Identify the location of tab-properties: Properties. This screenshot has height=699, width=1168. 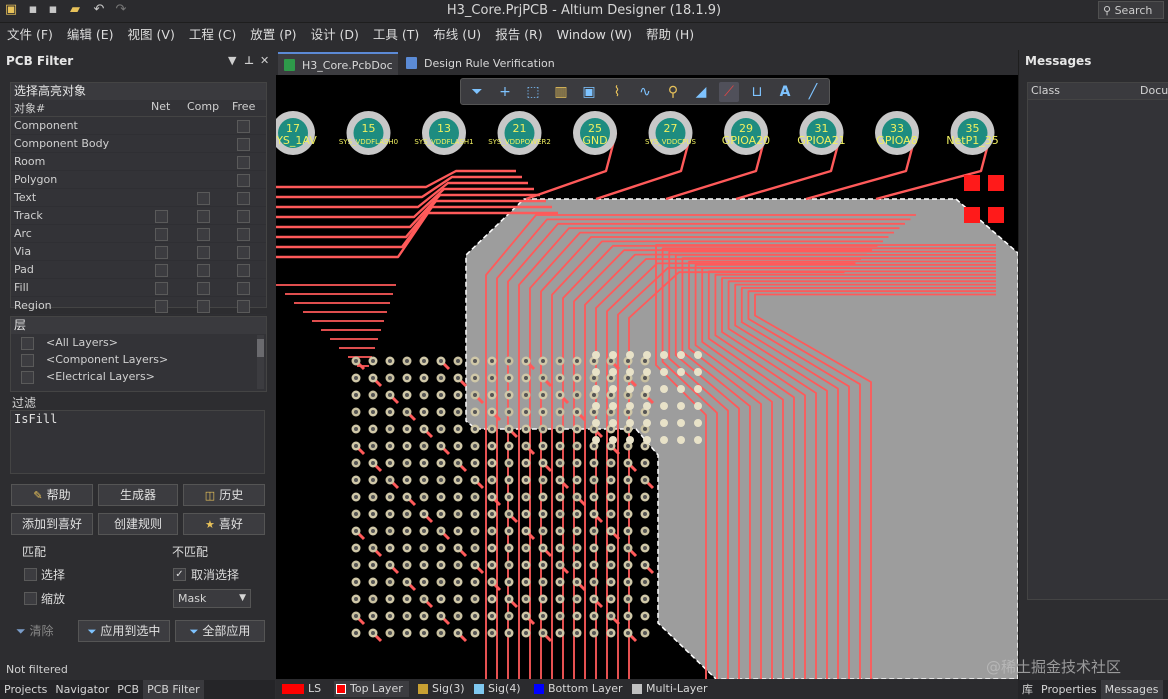
(1069, 689).